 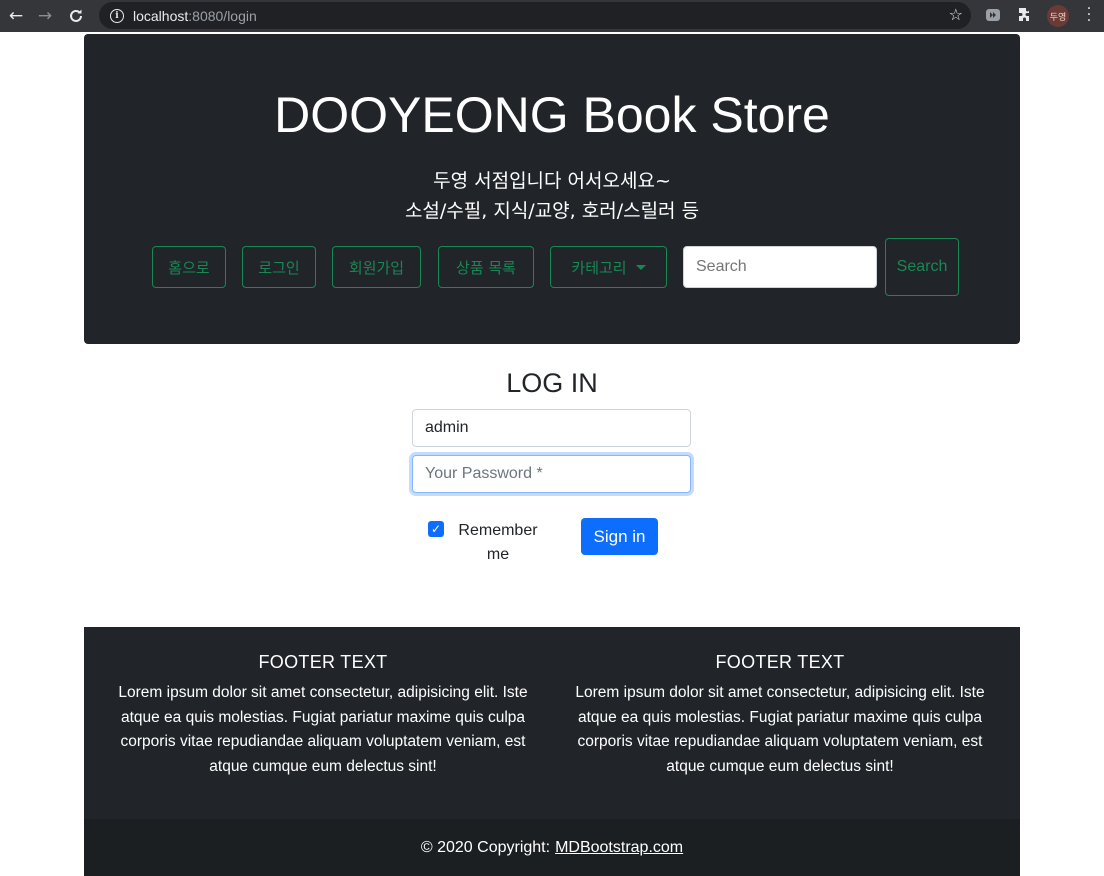 What do you see at coordinates (552, 847) in the screenshot?
I see `copyright-bar: © 2020 Copyright: MDBootstrap.com` at bounding box center [552, 847].